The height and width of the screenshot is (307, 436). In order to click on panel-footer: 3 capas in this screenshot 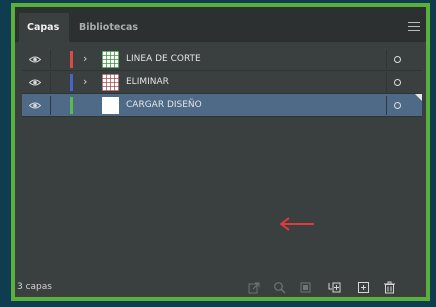, I will do `click(220, 287)`.